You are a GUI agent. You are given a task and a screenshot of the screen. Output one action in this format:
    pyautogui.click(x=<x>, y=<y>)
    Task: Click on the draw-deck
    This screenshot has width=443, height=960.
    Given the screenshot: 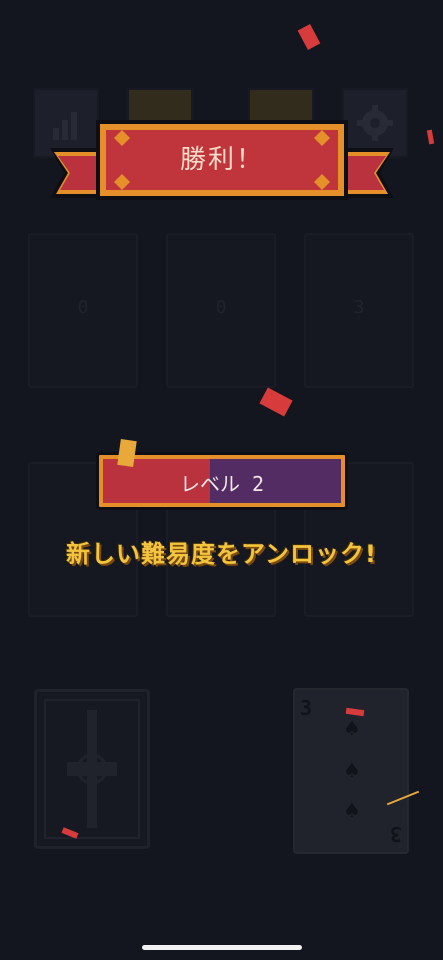 What is the action you would take?
    pyautogui.click(x=92, y=769)
    